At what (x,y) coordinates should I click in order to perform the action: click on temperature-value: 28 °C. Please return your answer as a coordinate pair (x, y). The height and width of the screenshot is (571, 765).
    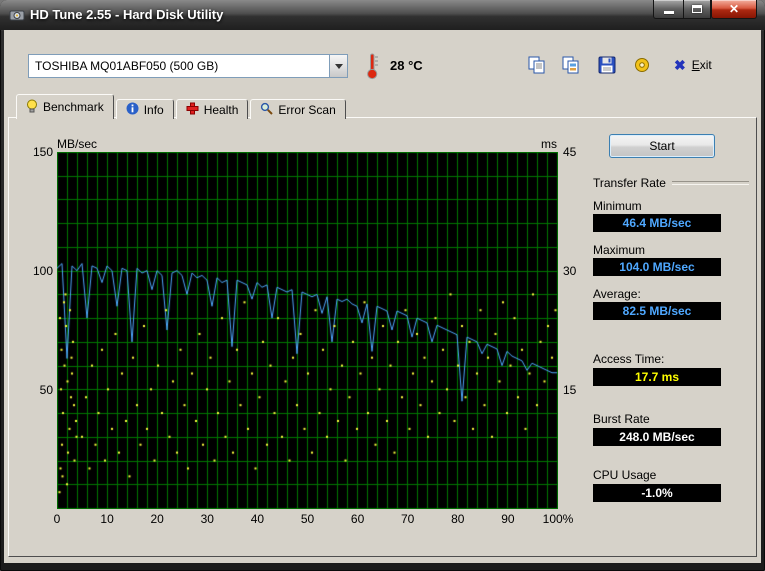
    Looking at the image, I should click on (406, 65).